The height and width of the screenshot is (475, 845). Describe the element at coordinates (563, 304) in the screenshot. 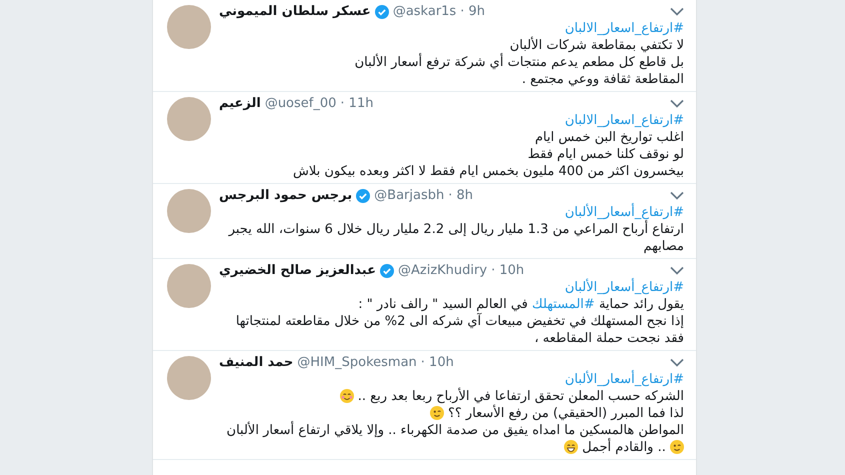

I see `hashtag-link: #المستهلك` at that location.